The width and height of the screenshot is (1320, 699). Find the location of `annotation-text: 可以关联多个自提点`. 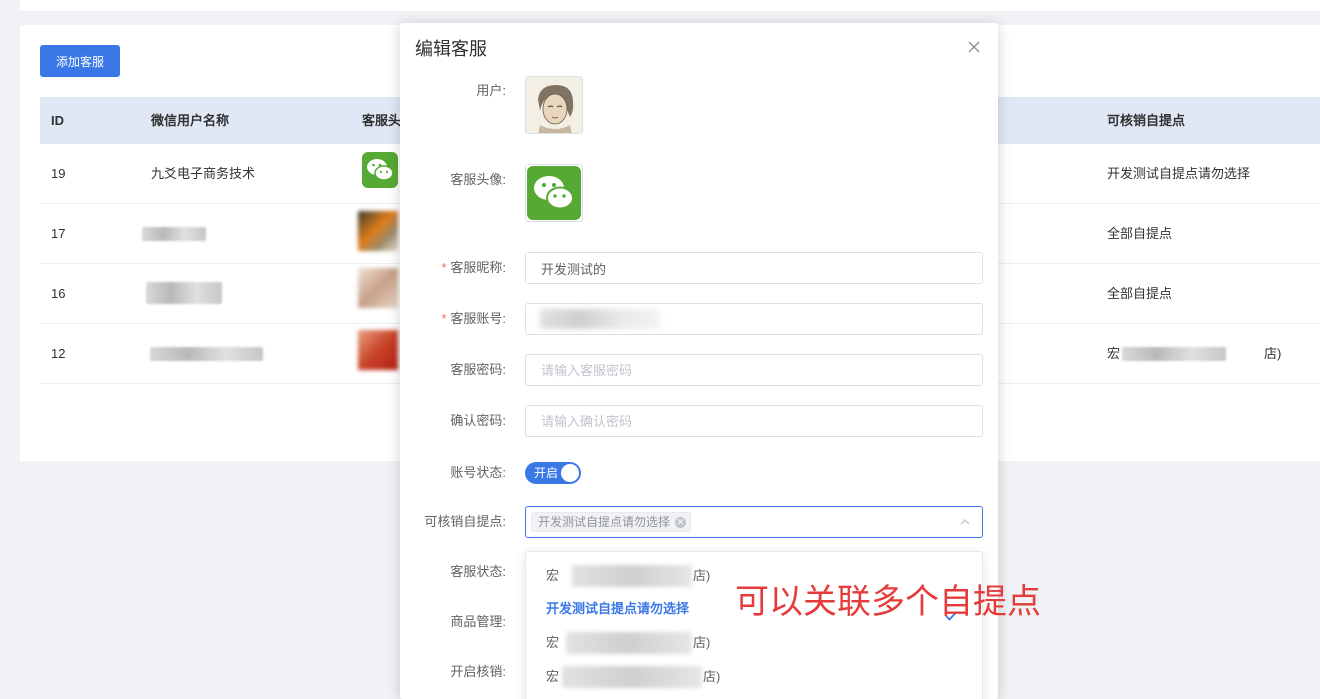

annotation-text: 可以关联多个自提点 is located at coordinates (888, 602).